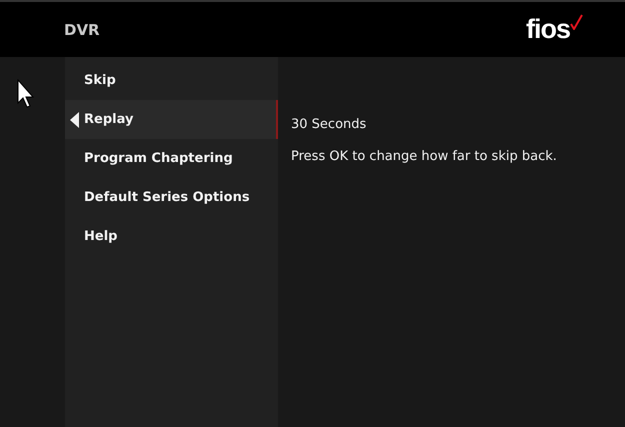 The image size is (625, 427). I want to click on checkmark-icon, so click(576, 22).